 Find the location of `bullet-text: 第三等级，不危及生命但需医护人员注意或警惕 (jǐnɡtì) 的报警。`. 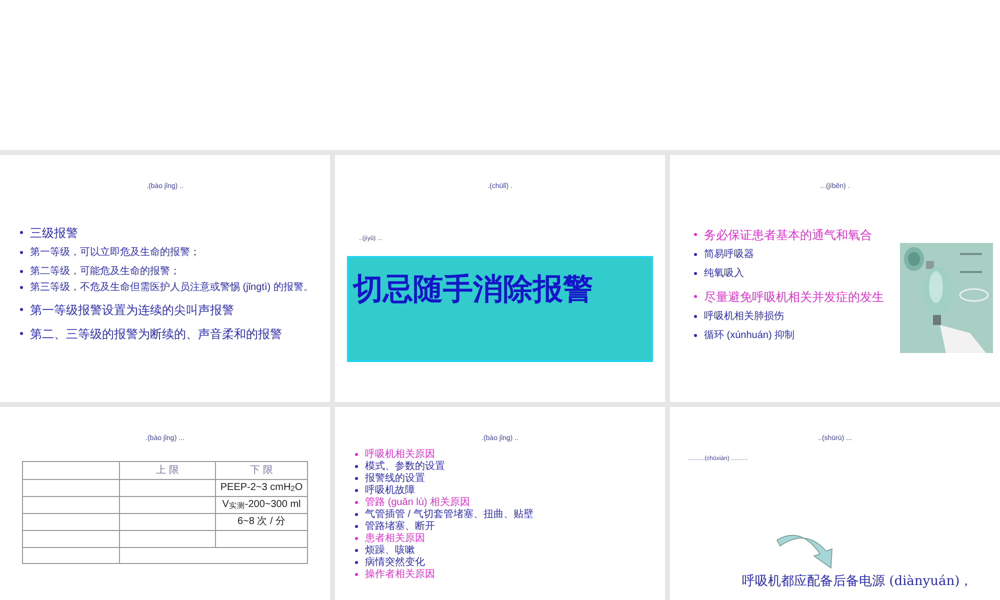

bullet-text: 第三等级，不危及生命但需医护人员注意或警惕 (jǐnɡtì) 的报警。 is located at coordinates (172, 288).